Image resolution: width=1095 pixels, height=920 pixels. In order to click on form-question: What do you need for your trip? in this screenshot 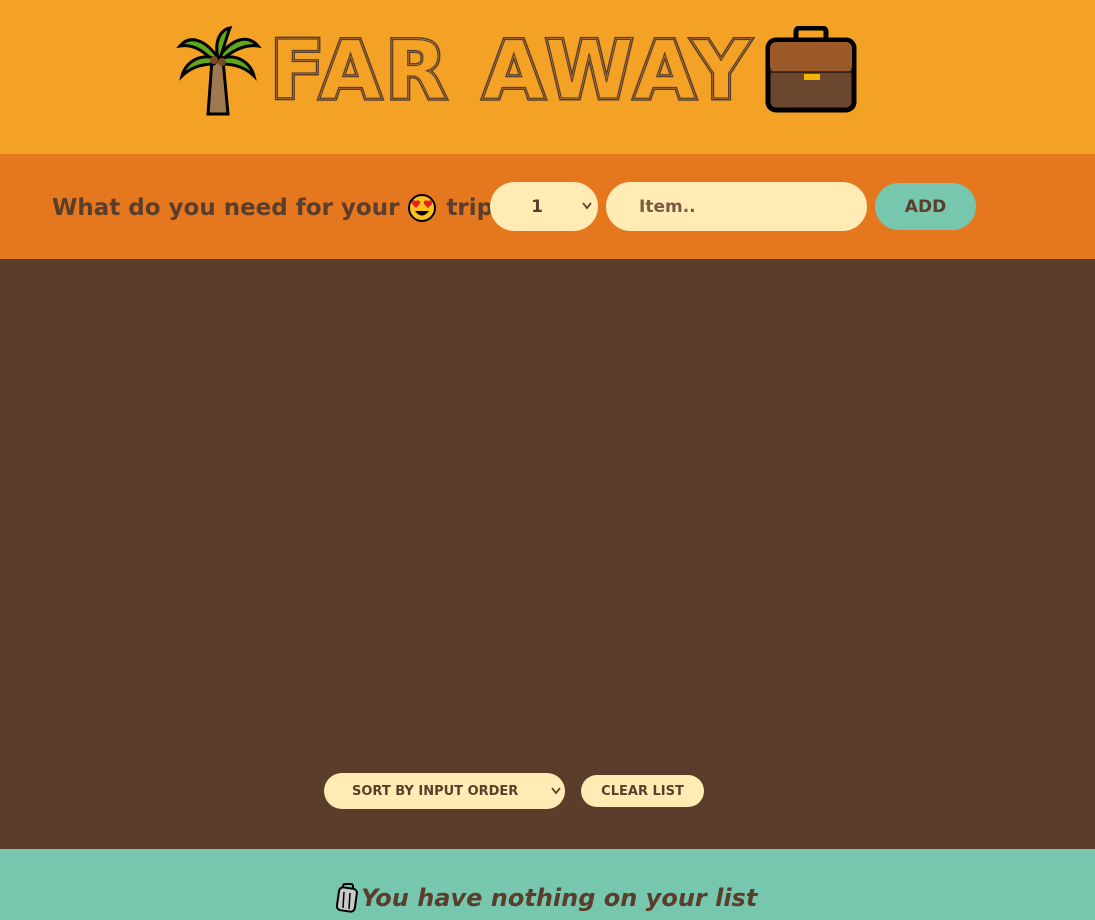, I will do `click(279, 208)`.